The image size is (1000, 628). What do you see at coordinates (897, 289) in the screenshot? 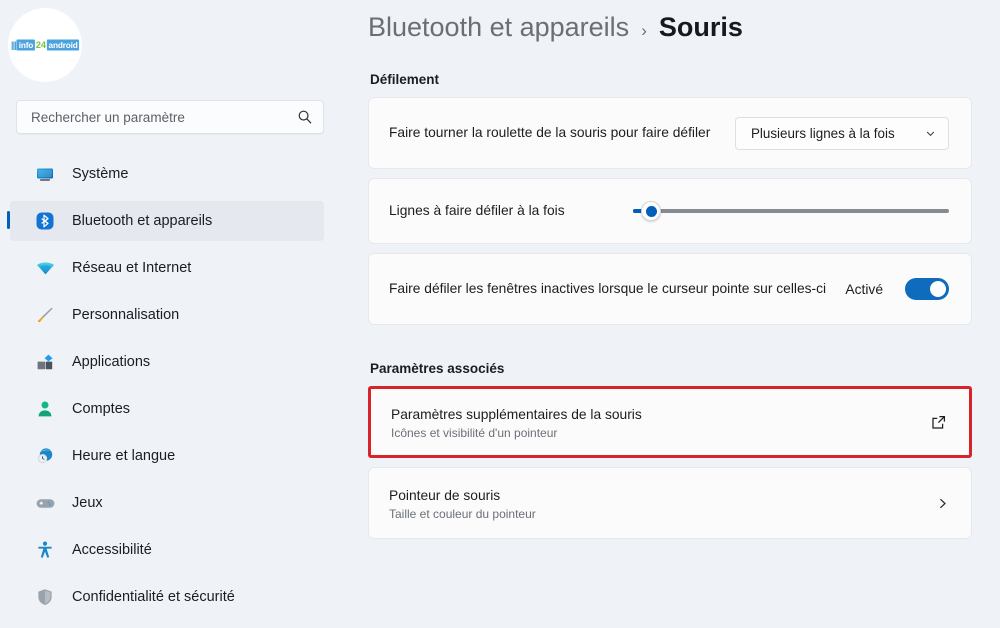
I see `inactive-windows-toggle-group: Activé` at bounding box center [897, 289].